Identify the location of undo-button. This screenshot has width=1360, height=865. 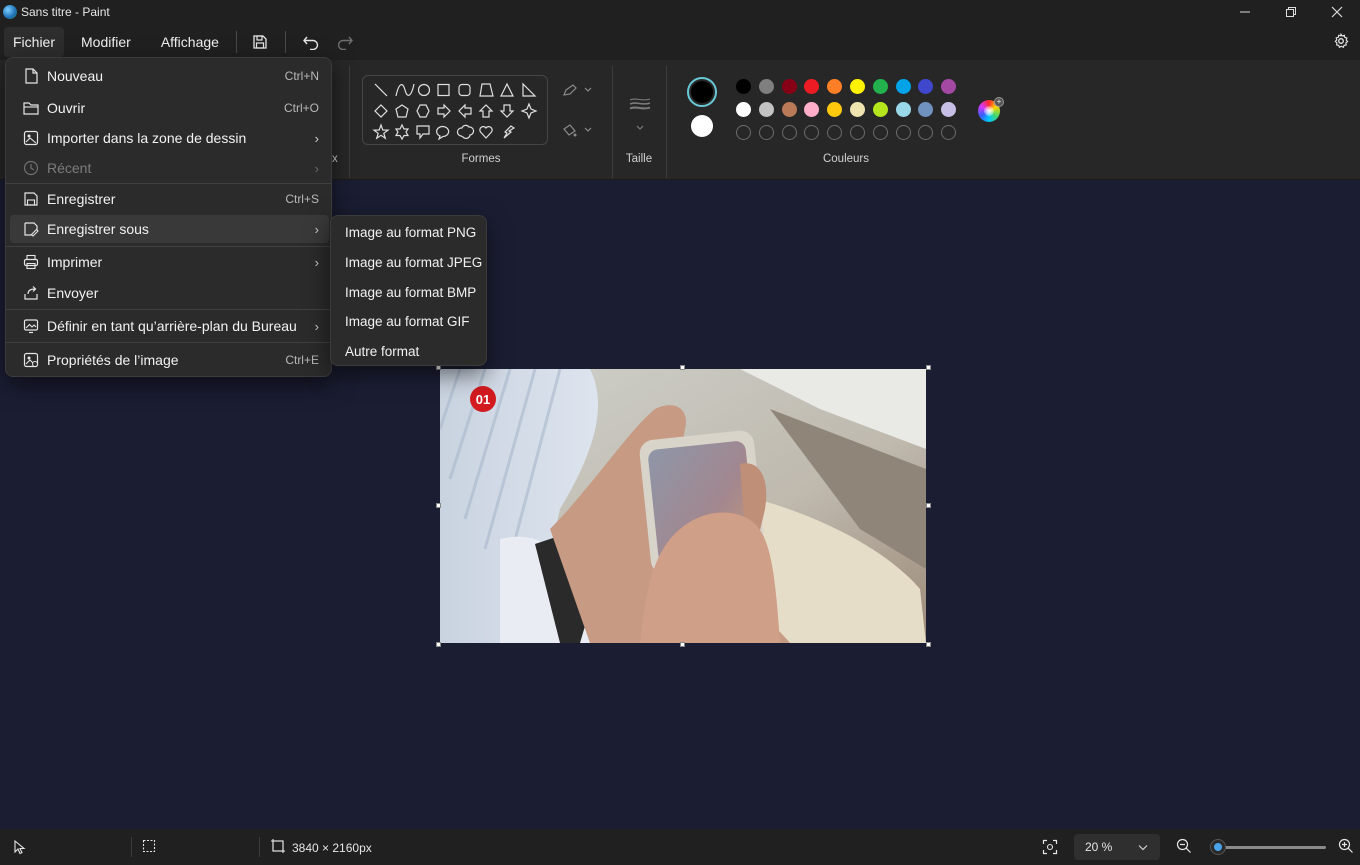
(311, 42).